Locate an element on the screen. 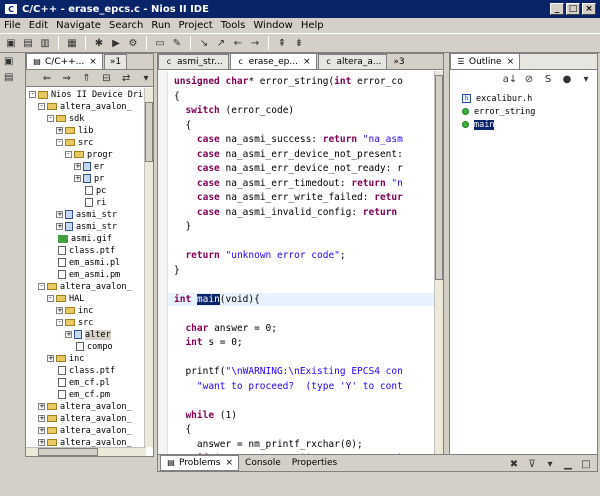  up-icon: ⇑ is located at coordinates (87, 78).